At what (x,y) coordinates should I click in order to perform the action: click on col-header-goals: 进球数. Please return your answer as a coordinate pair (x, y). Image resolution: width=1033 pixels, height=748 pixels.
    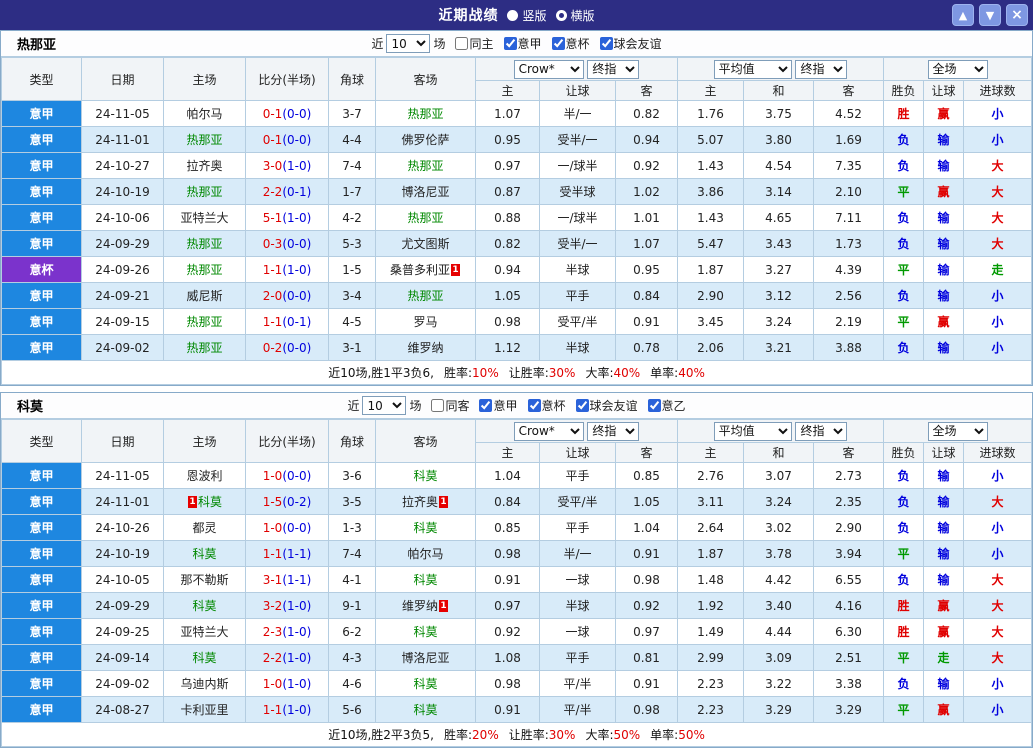
    Looking at the image, I should click on (998, 90).